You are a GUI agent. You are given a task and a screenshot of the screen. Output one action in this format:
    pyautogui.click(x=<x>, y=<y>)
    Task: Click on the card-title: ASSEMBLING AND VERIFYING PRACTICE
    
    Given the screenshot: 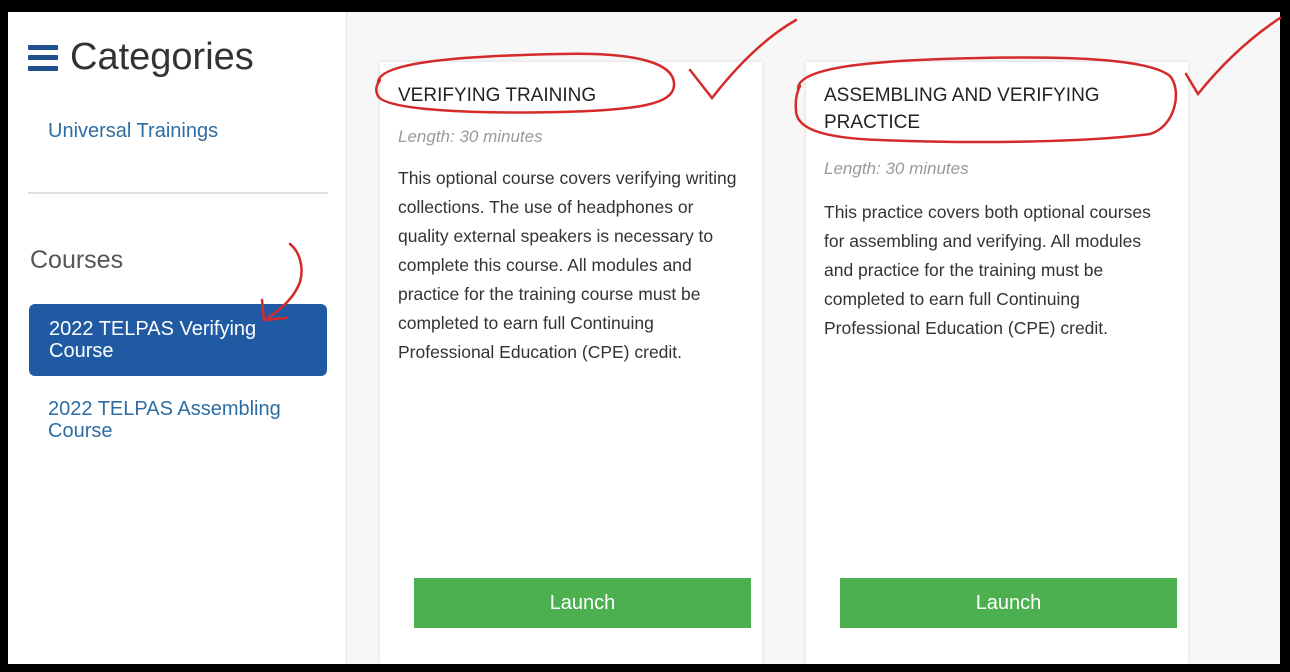 What is the action you would take?
    pyautogui.click(x=962, y=109)
    